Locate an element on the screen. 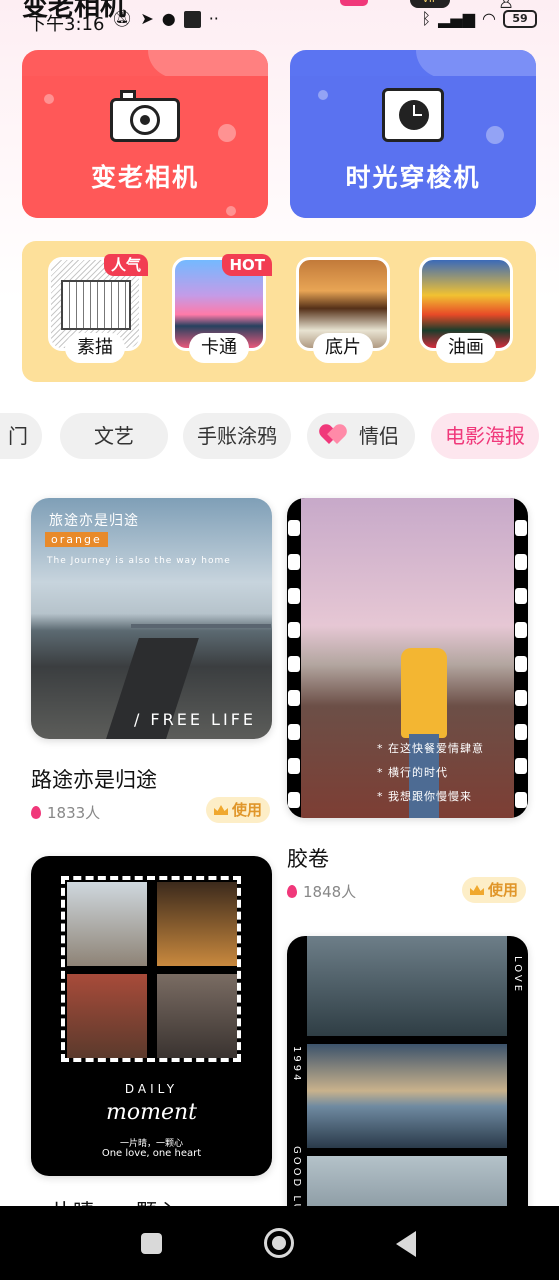  template-title: 路途亦是归途 is located at coordinates (94, 780).